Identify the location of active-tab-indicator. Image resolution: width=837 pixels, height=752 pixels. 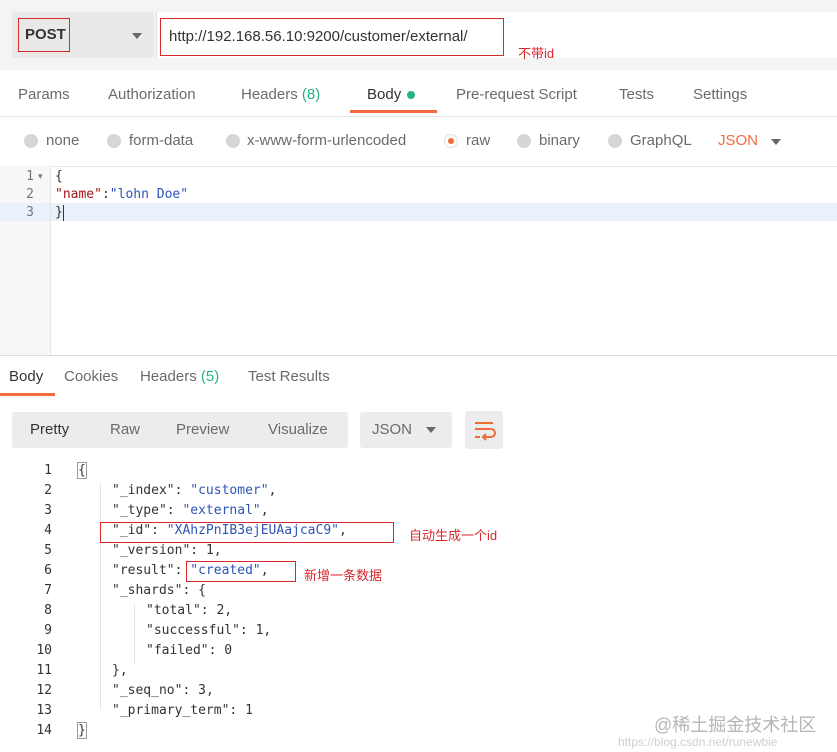
(393, 111).